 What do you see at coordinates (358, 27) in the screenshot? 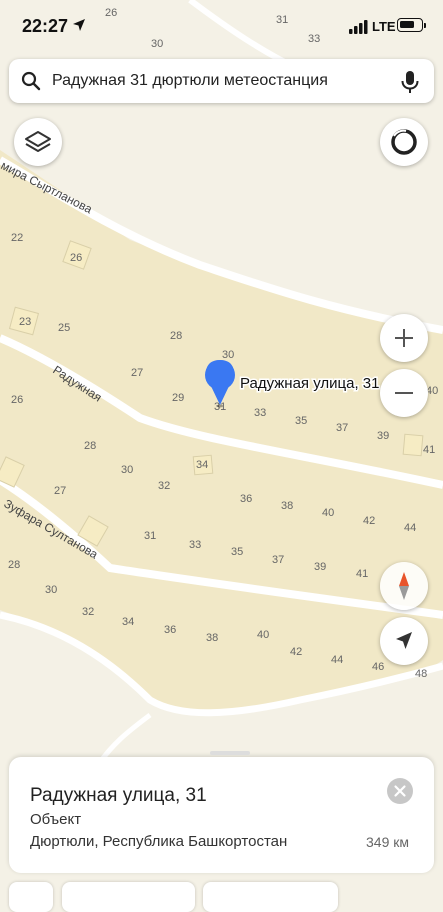
I see `signal-icon` at bounding box center [358, 27].